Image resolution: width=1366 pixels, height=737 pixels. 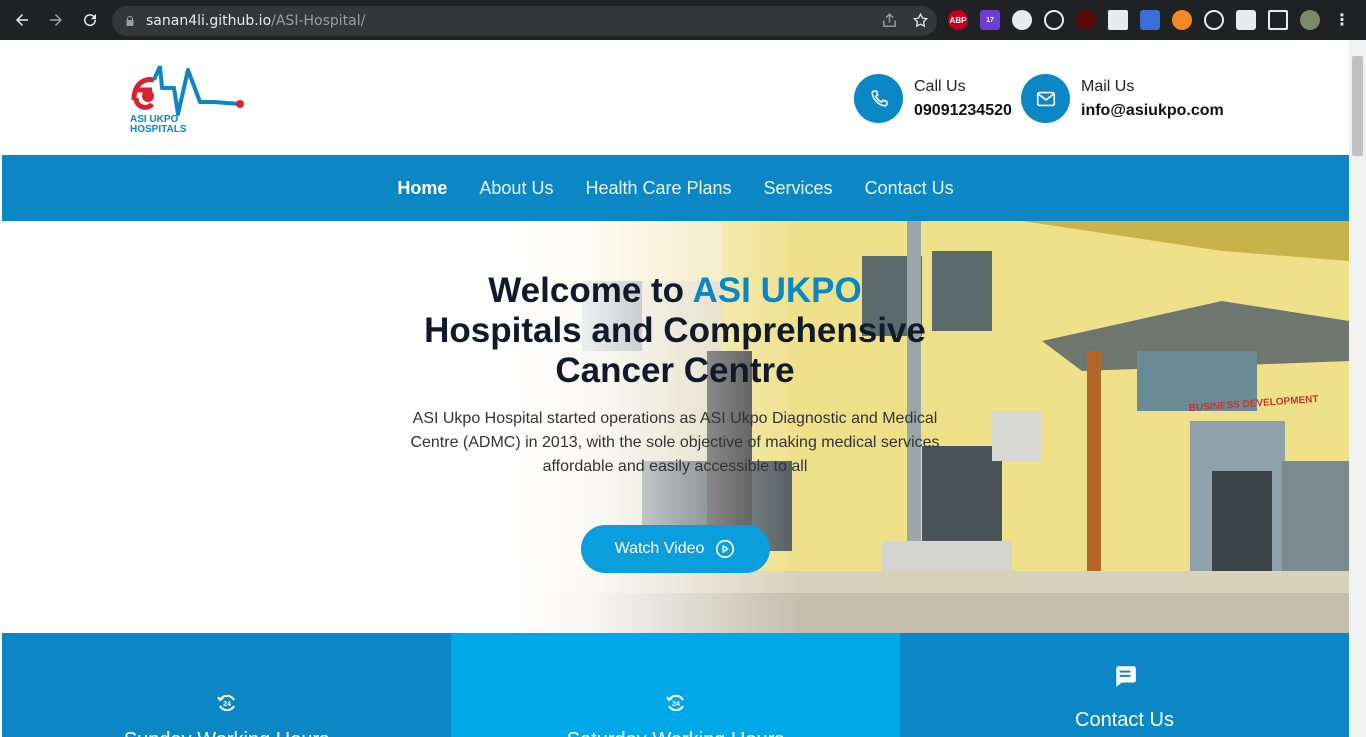 I want to click on address-bar: sanan4li.github.io/ASI-Hospital/, so click(x=524, y=21).